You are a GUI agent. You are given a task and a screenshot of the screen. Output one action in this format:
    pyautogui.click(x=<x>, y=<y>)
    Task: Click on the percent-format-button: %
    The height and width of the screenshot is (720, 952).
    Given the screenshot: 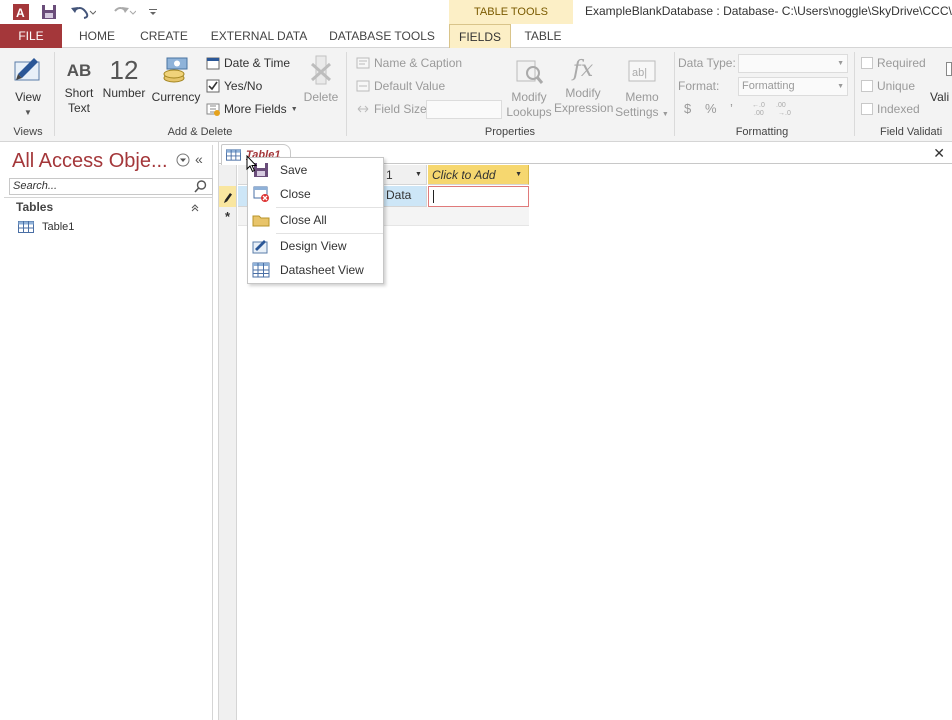 What is the action you would take?
    pyautogui.click(x=711, y=108)
    